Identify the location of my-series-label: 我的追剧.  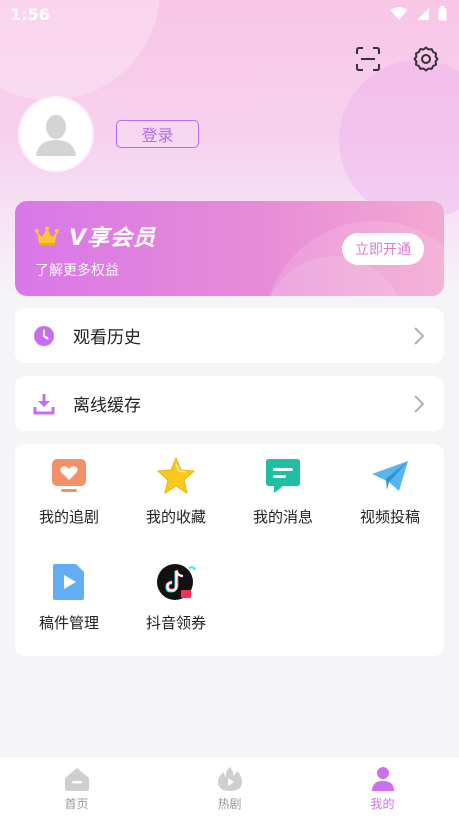
(68, 517).